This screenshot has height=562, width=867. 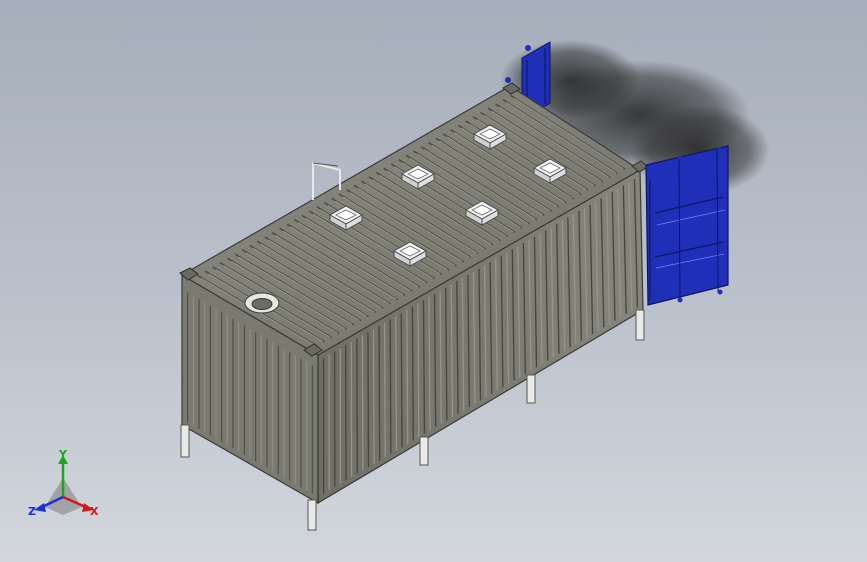 What do you see at coordinates (32, 511) in the screenshot?
I see `z-axis-label: Z` at bounding box center [32, 511].